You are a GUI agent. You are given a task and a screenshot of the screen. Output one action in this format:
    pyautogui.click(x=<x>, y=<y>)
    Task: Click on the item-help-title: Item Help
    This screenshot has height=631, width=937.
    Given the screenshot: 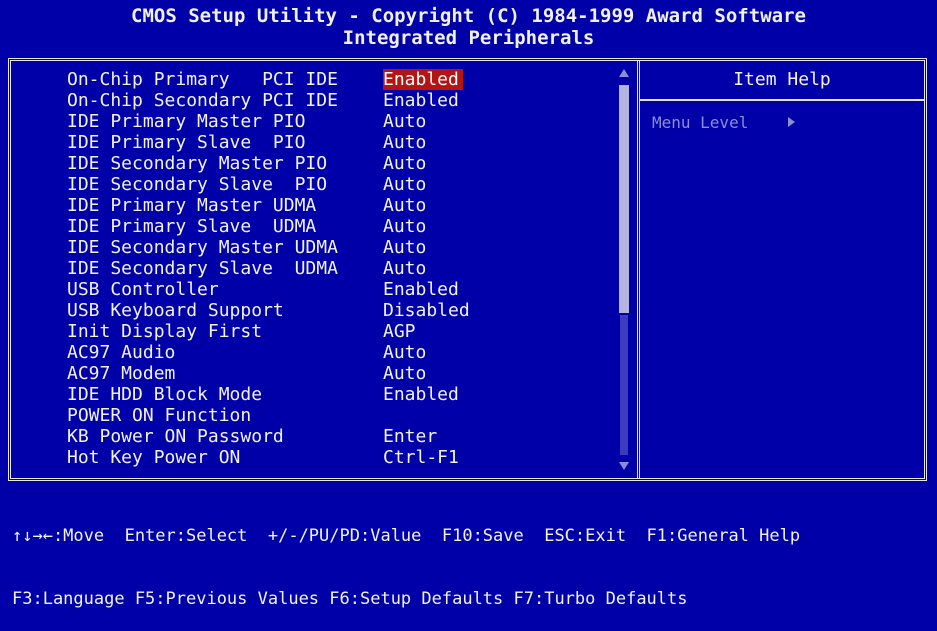 What is the action you would take?
    pyautogui.click(x=782, y=79)
    